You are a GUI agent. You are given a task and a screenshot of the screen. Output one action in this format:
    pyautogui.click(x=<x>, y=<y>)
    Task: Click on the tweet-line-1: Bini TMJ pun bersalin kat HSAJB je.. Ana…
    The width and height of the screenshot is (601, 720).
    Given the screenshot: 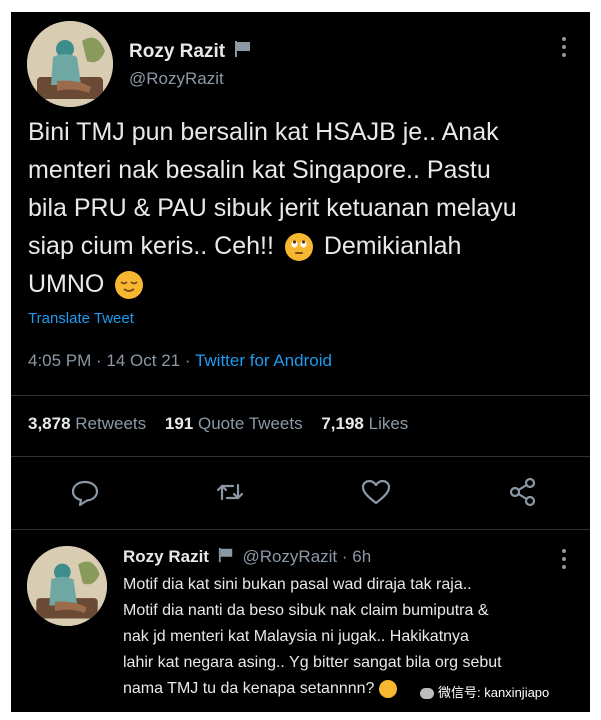 What is the action you would take?
    pyautogui.click(x=263, y=132)
    